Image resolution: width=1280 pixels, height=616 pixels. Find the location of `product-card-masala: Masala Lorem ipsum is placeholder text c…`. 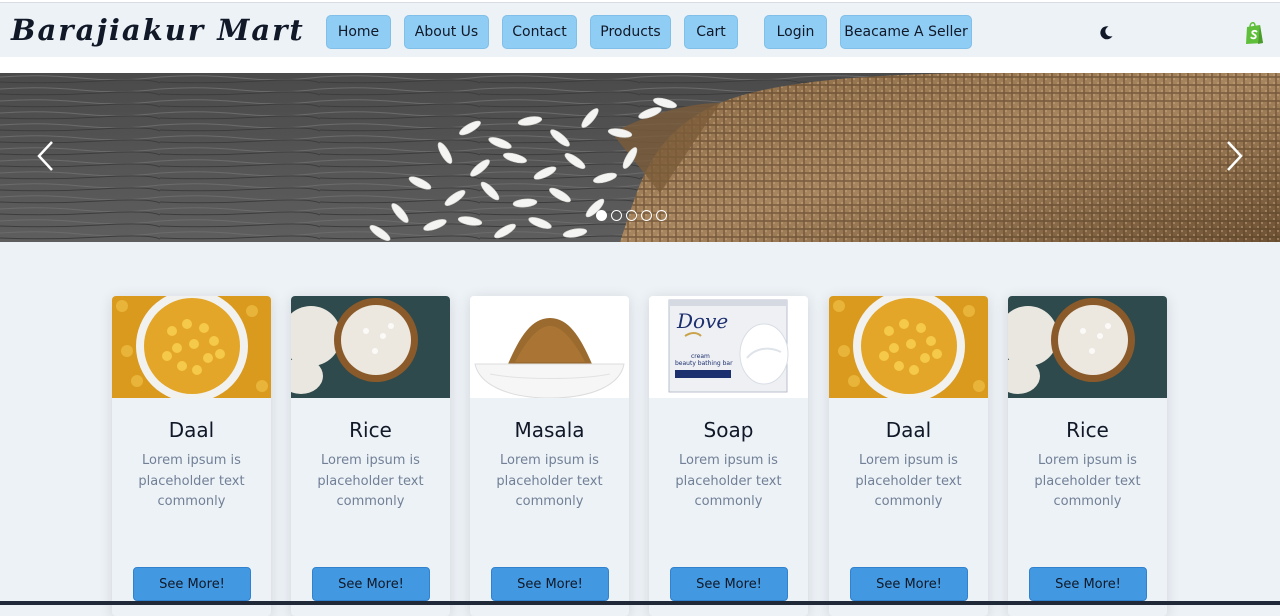

product-card-masala: Masala Lorem ipsum is placeholder text c… is located at coordinates (549, 456).